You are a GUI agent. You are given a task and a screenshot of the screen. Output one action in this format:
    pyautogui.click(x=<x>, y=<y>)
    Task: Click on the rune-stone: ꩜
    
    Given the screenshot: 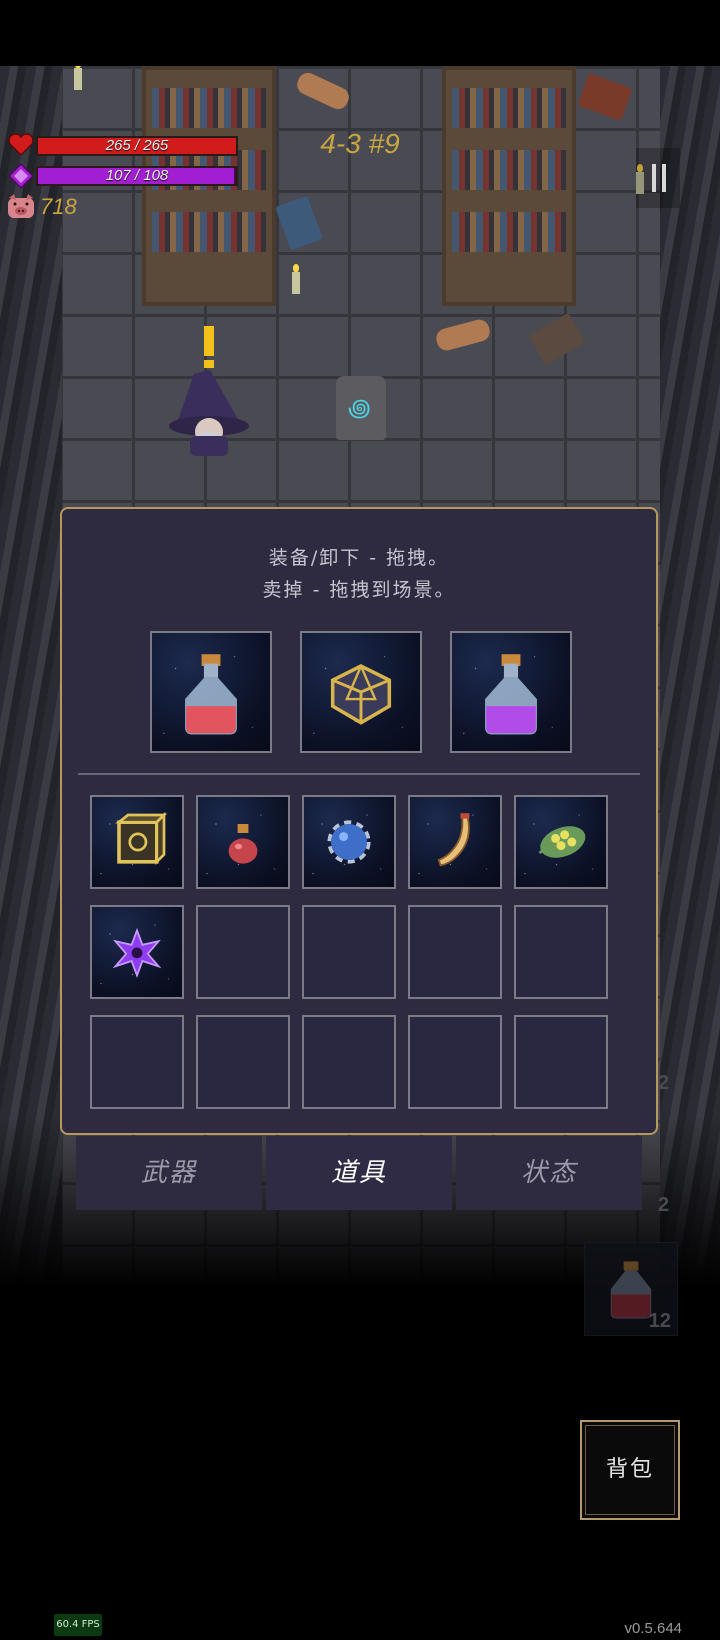 What is the action you would take?
    pyautogui.click(x=361, y=408)
    